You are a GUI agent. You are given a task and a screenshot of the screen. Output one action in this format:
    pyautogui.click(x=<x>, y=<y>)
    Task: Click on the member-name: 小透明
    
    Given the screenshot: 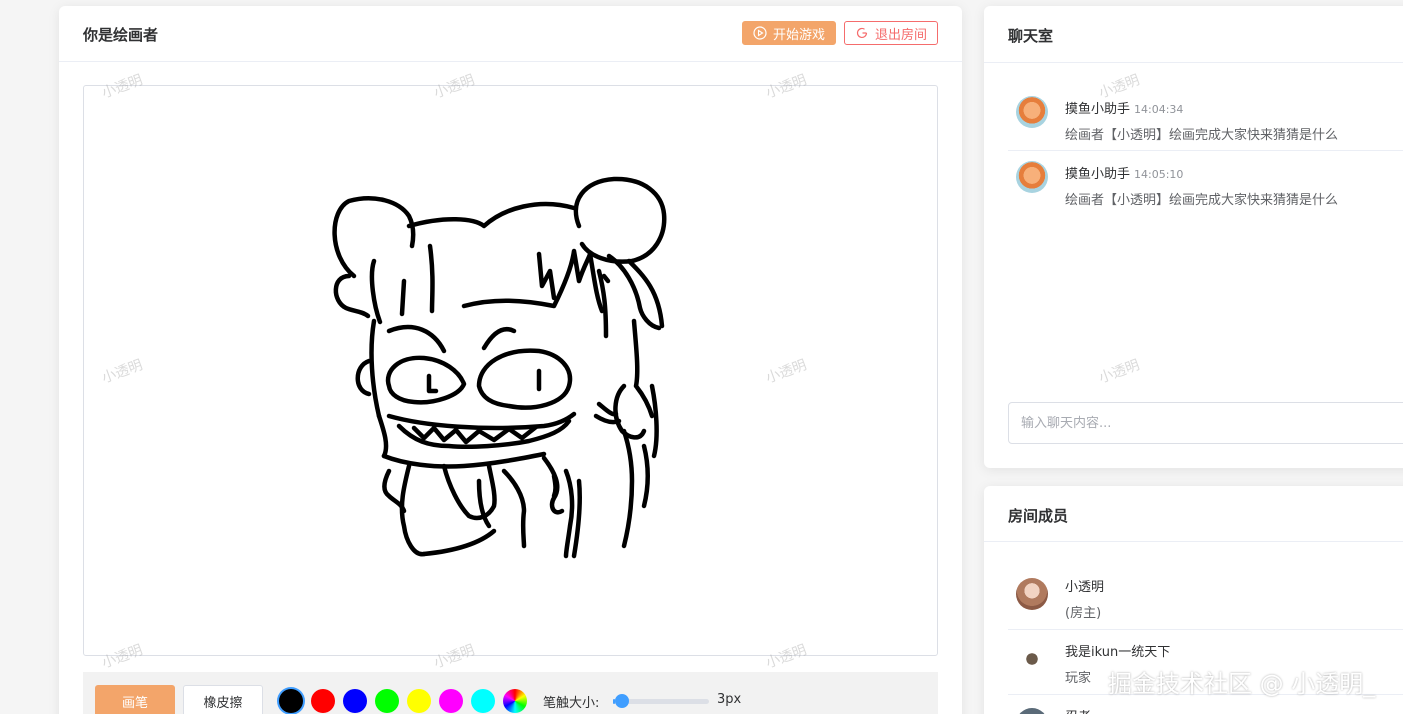 What is the action you would take?
    pyautogui.click(x=1085, y=587)
    